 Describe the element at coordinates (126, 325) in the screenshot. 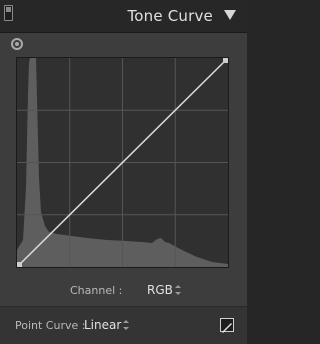

I see `point-curve-stepper-icon` at that location.